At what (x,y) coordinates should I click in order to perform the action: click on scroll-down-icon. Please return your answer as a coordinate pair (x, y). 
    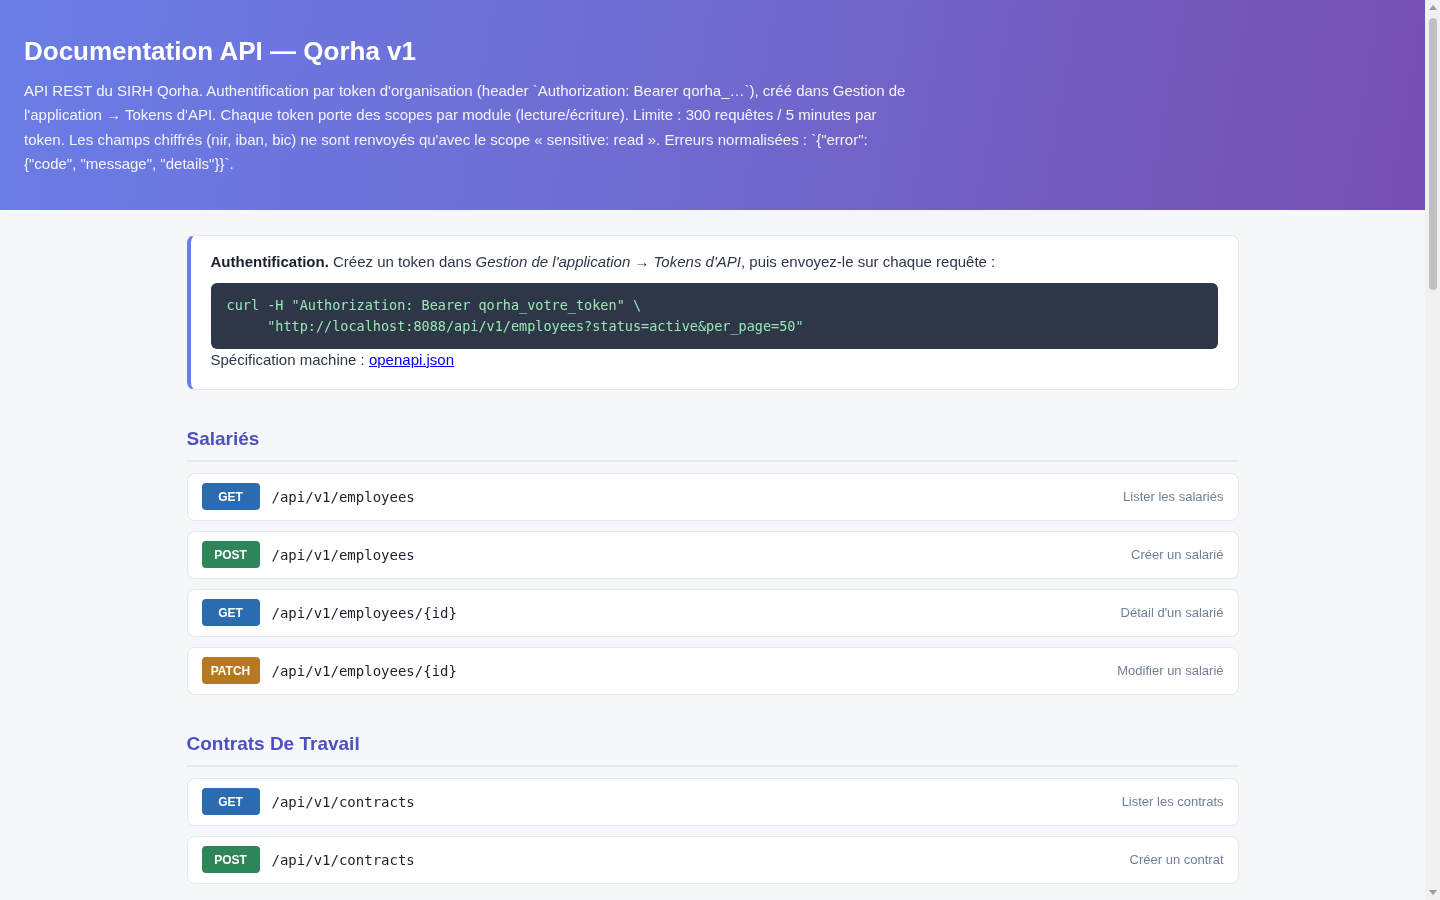
    Looking at the image, I should click on (1432, 892).